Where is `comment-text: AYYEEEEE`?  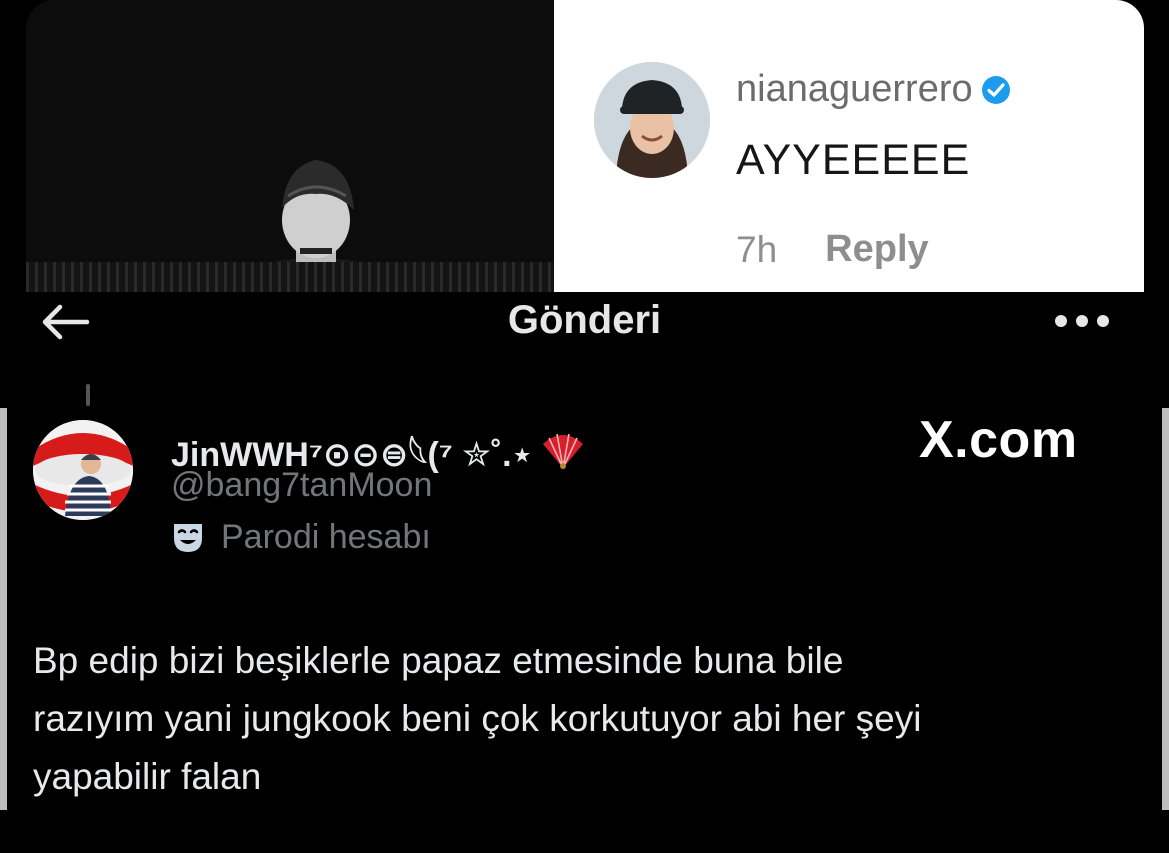
comment-text: AYYEEEEE is located at coordinates (853, 160).